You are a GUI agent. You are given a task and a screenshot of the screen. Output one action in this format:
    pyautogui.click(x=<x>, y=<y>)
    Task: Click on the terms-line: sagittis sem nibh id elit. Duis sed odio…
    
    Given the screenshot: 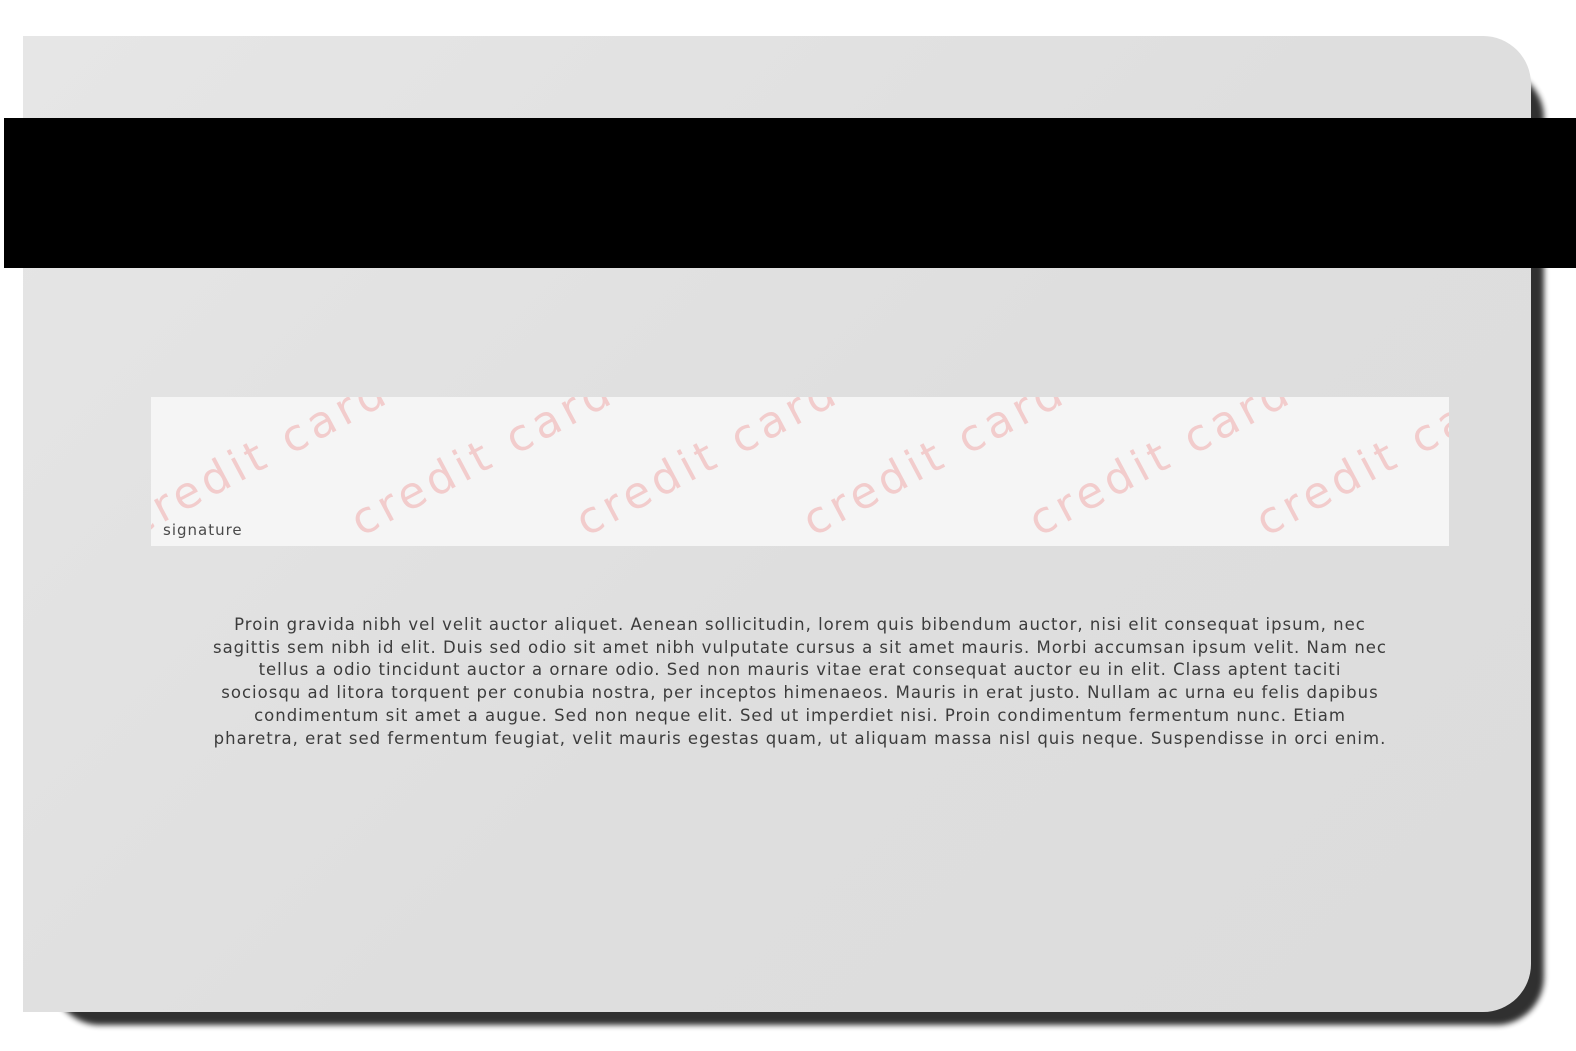 What is the action you would take?
    pyautogui.click(x=800, y=647)
    